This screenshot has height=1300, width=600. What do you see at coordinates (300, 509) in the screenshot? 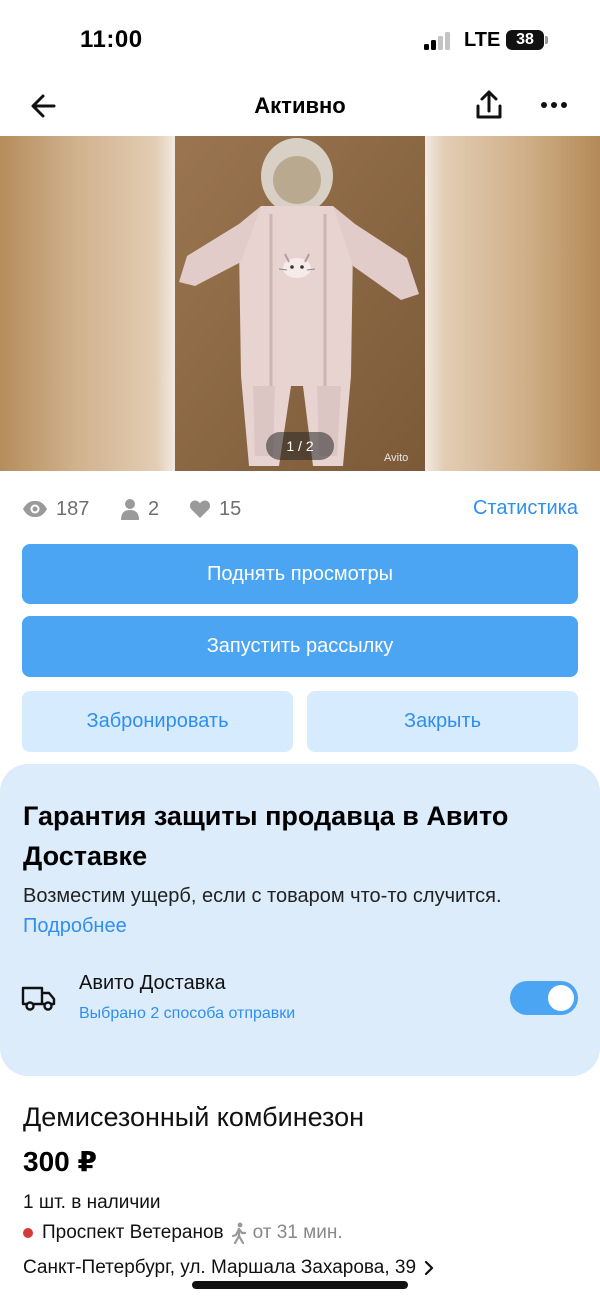
I see `stats-row: 187 2 15 Статистика` at bounding box center [300, 509].